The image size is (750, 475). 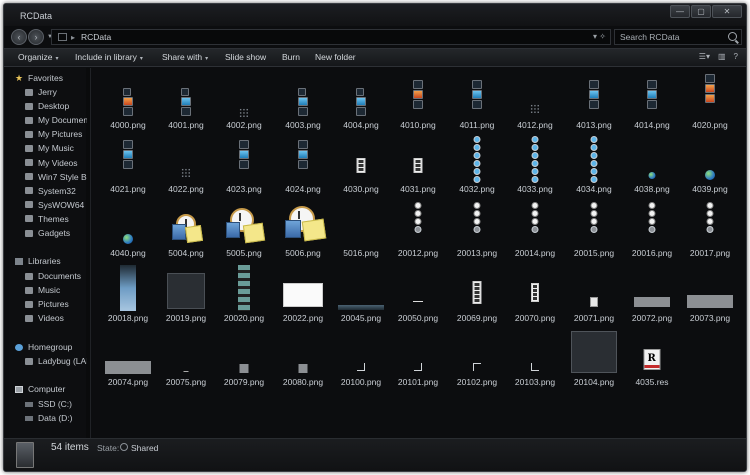 What do you see at coordinates (418, 229) in the screenshot?
I see `file-item: 20012.png` at bounding box center [418, 229].